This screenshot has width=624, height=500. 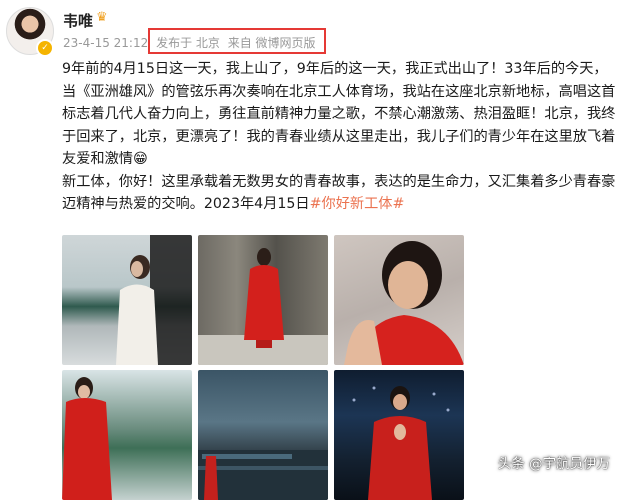 I want to click on post-timestamp: 23-4-15 21:12, so click(x=105, y=43).